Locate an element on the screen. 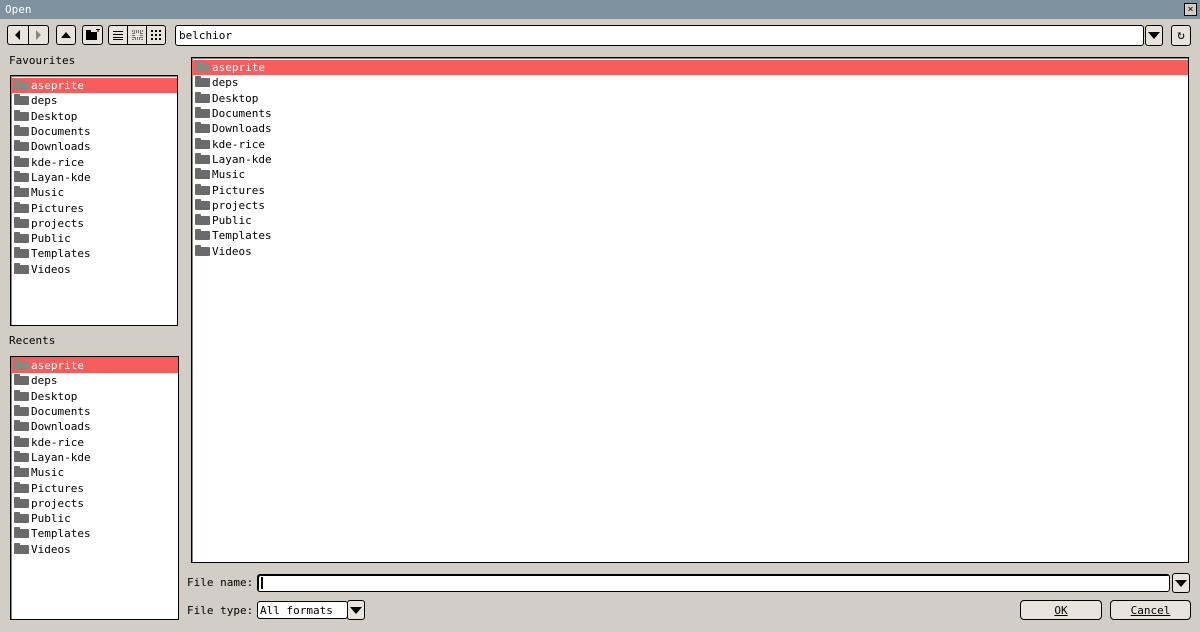  new-folder-button is located at coordinates (92, 35).